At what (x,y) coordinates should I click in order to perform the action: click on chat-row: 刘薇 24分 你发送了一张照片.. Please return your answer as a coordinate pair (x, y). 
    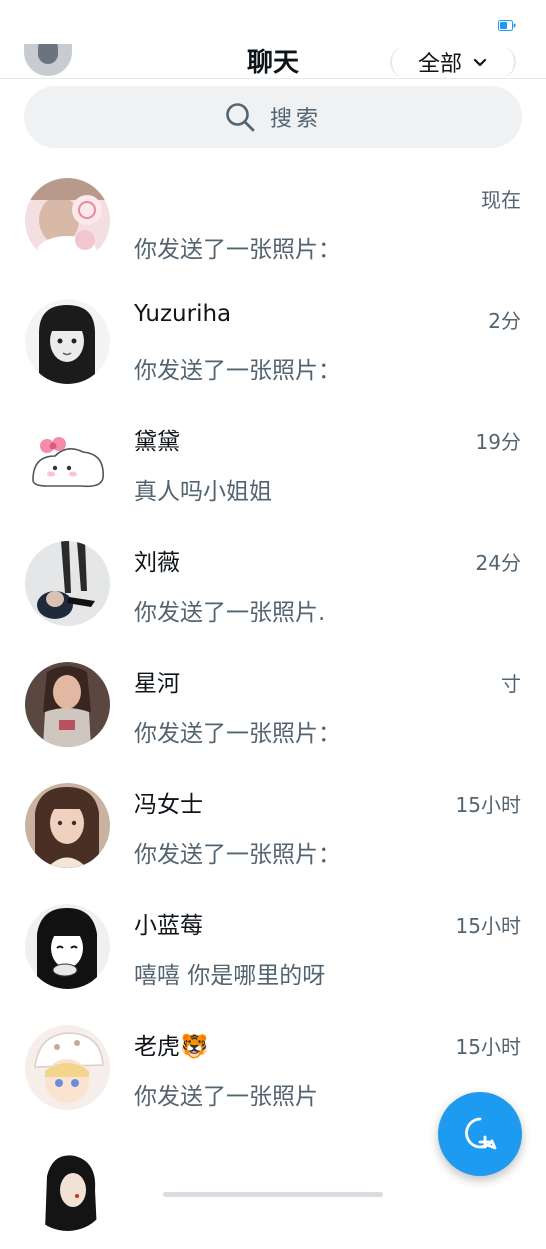
    Looking at the image, I should click on (273, 583).